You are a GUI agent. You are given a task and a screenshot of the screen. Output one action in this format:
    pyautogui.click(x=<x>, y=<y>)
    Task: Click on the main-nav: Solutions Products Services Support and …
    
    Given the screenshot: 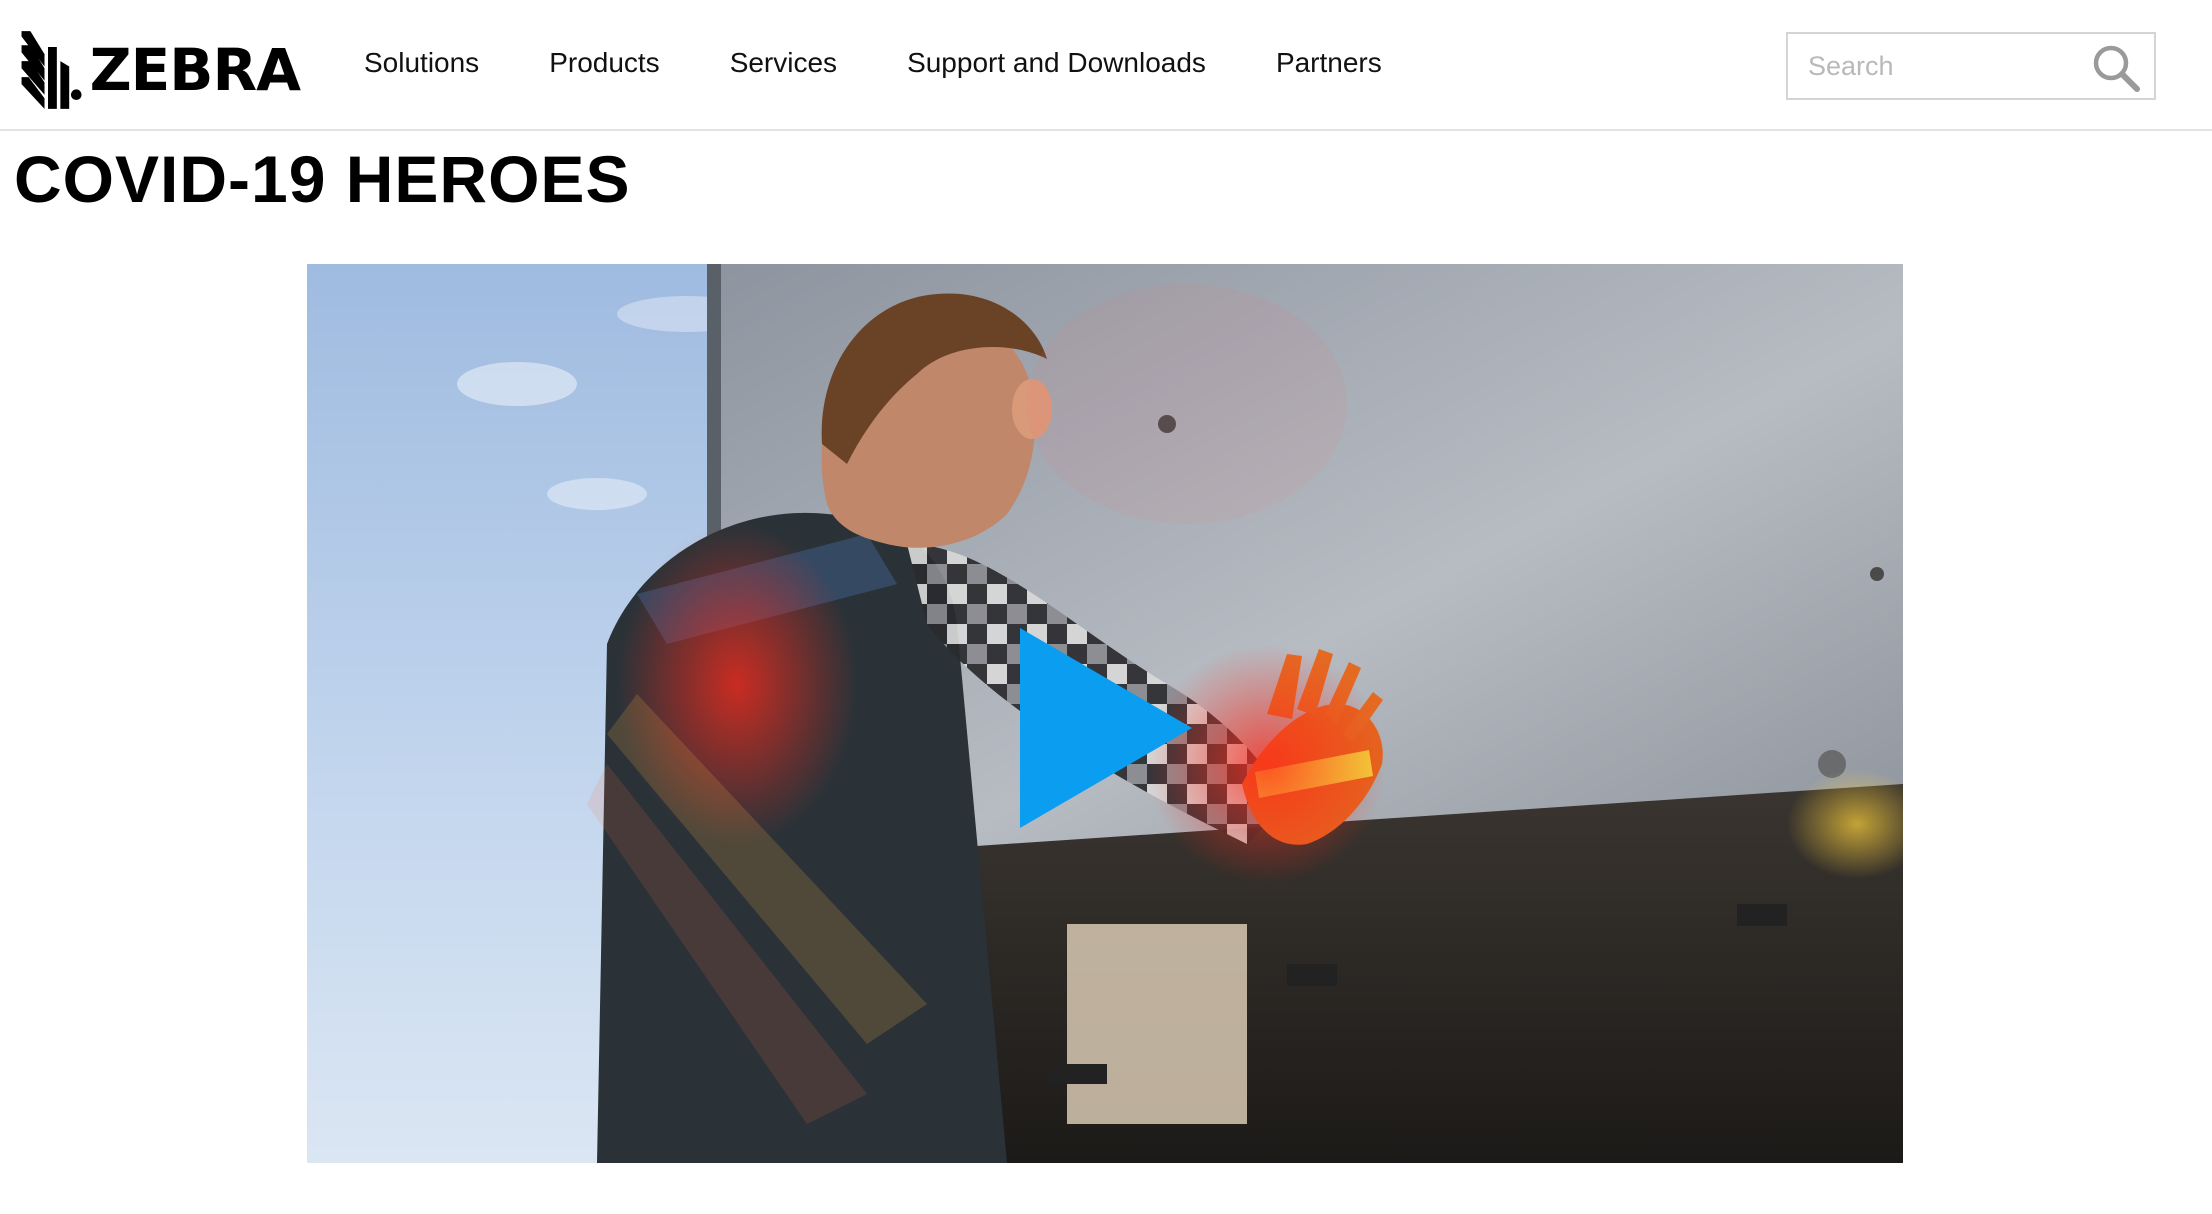 What is the action you would take?
    pyautogui.click(x=908, y=63)
    